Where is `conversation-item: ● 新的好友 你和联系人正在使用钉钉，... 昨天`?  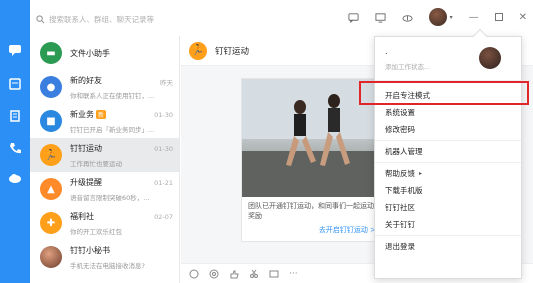 conversation-item: ● 新的好友 你和联系人正在使用钉钉，... 昨天 is located at coordinates (104, 87).